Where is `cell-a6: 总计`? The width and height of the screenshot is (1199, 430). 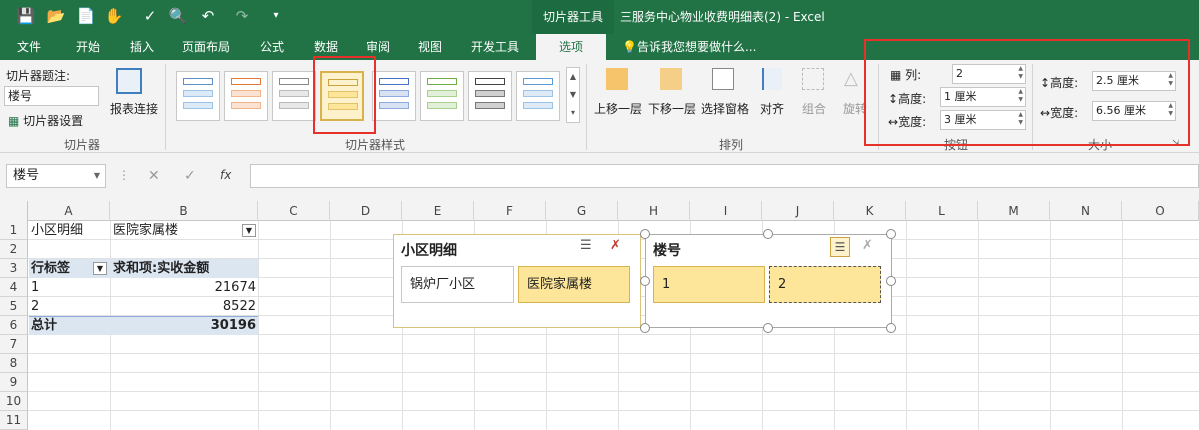
cell-a6: 总计 is located at coordinates (70, 325).